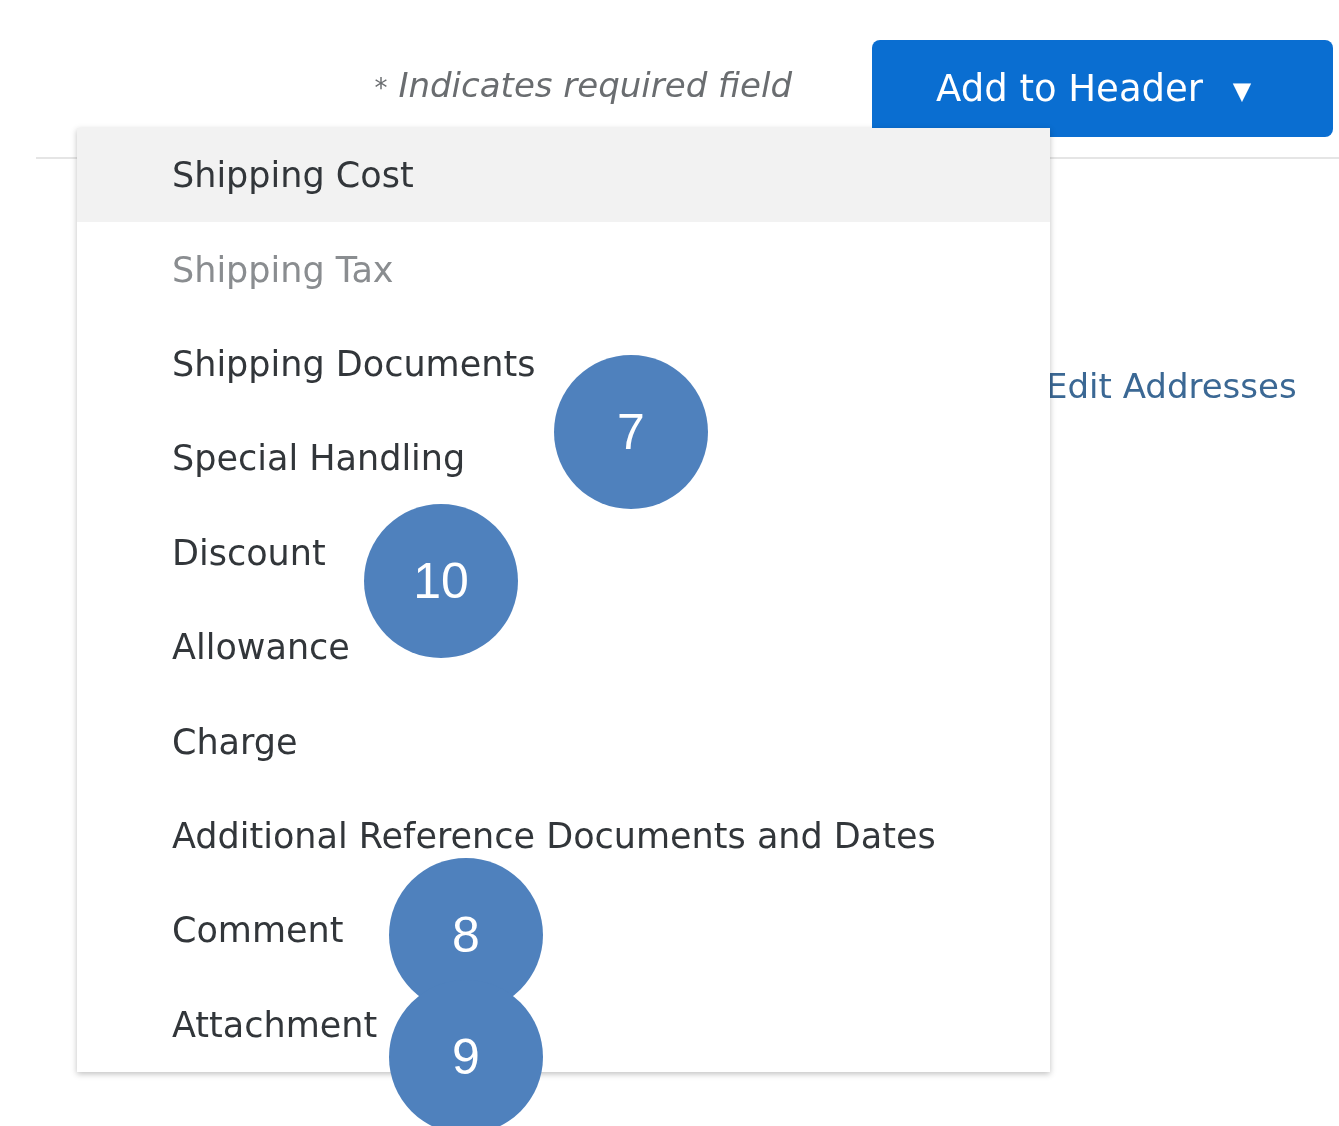 This screenshot has height=1126, width=1339. What do you see at coordinates (261, 647) in the screenshot?
I see `menu-item: Allowance` at bounding box center [261, 647].